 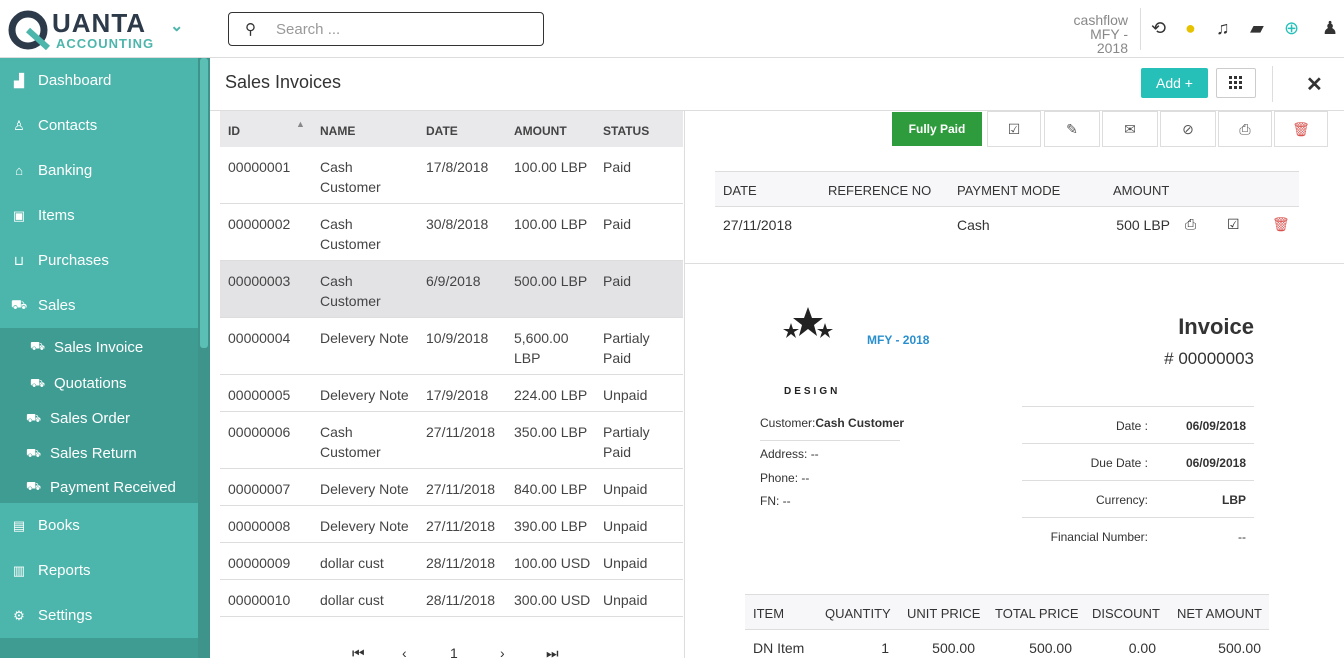 What do you see at coordinates (337, 131) in the screenshot?
I see `column-header-name: NAME` at bounding box center [337, 131].